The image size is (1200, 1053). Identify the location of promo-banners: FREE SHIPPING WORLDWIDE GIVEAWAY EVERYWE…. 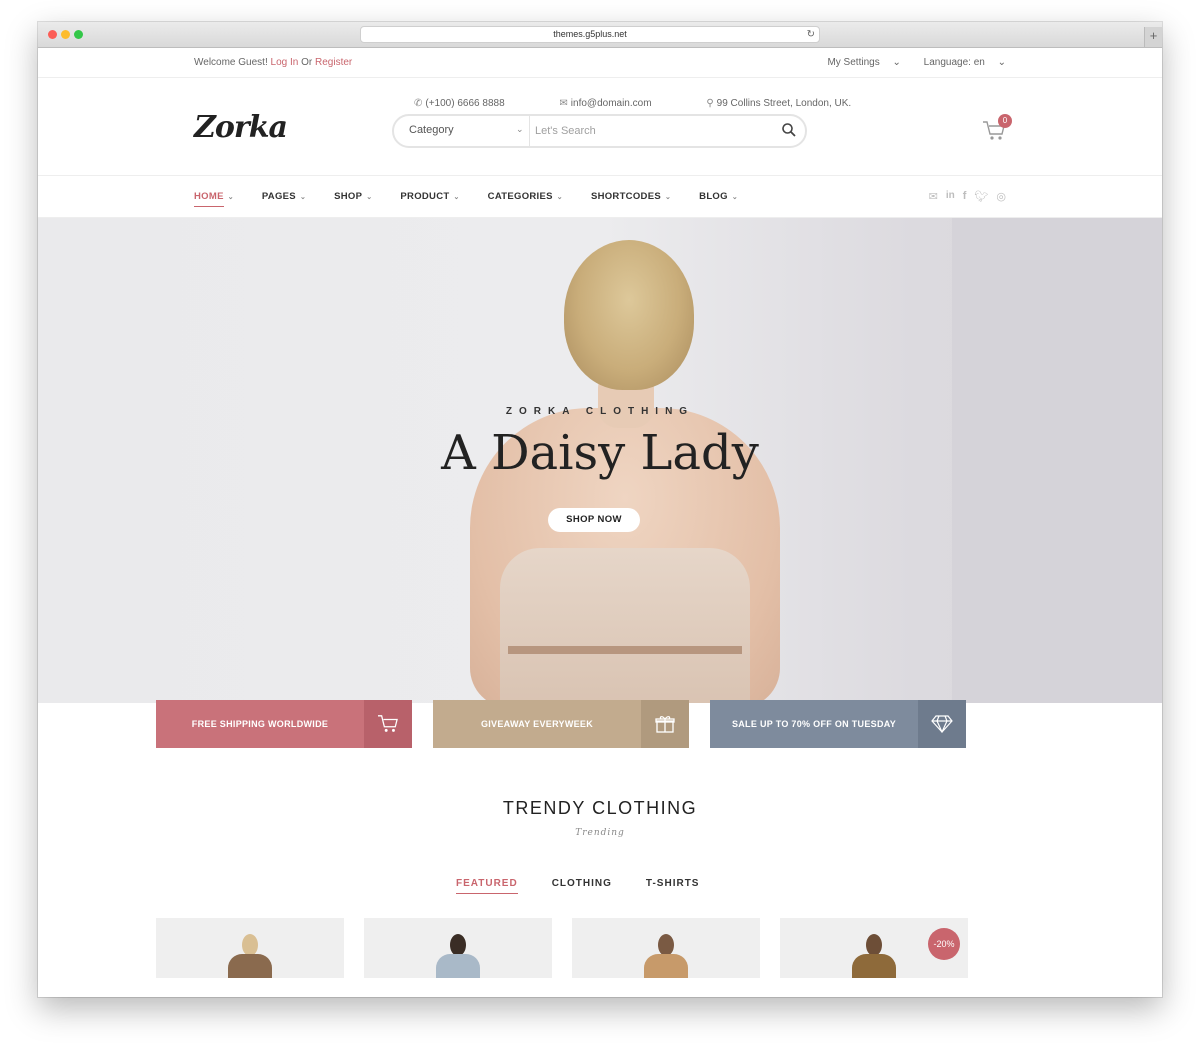
(561, 724).